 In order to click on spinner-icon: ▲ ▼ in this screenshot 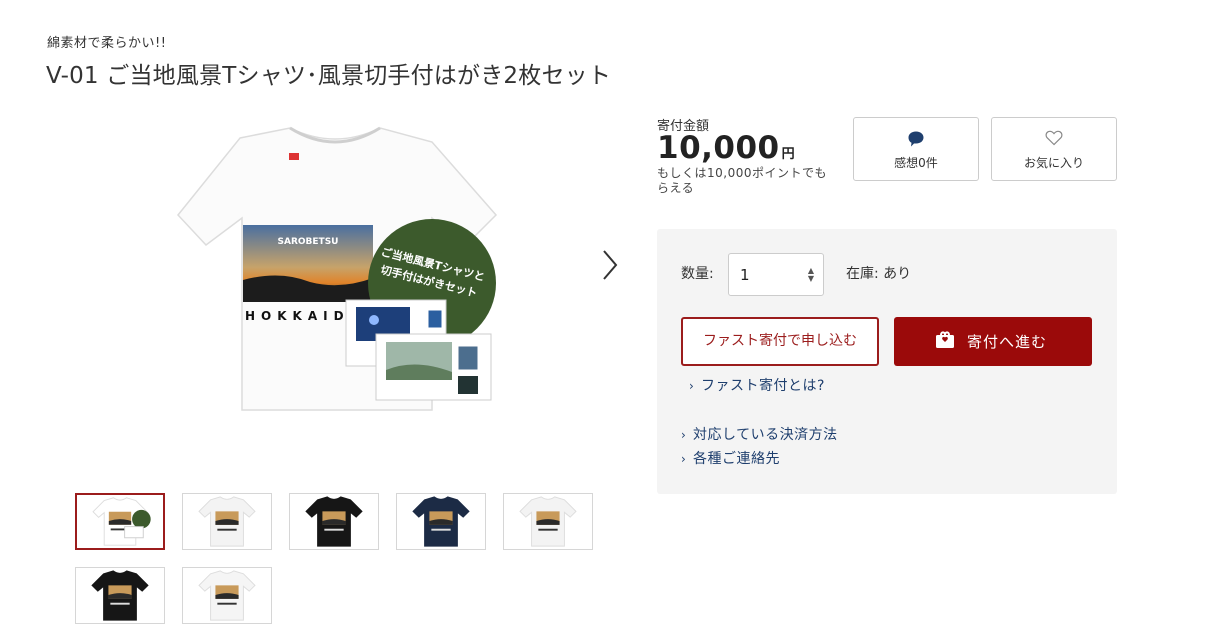, I will do `click(810, 274)`.